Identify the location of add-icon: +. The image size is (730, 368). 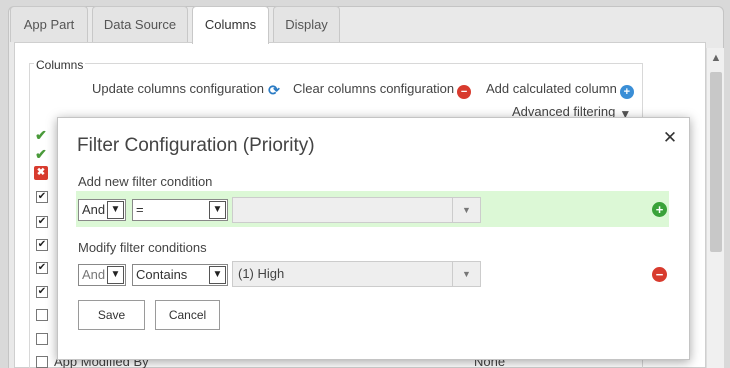
(626, 92).